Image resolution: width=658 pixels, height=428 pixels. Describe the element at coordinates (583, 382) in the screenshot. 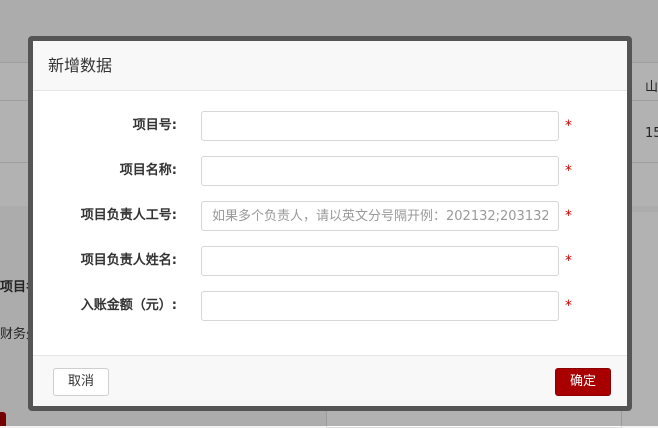

I see `confirm-button: 确定` at that location.